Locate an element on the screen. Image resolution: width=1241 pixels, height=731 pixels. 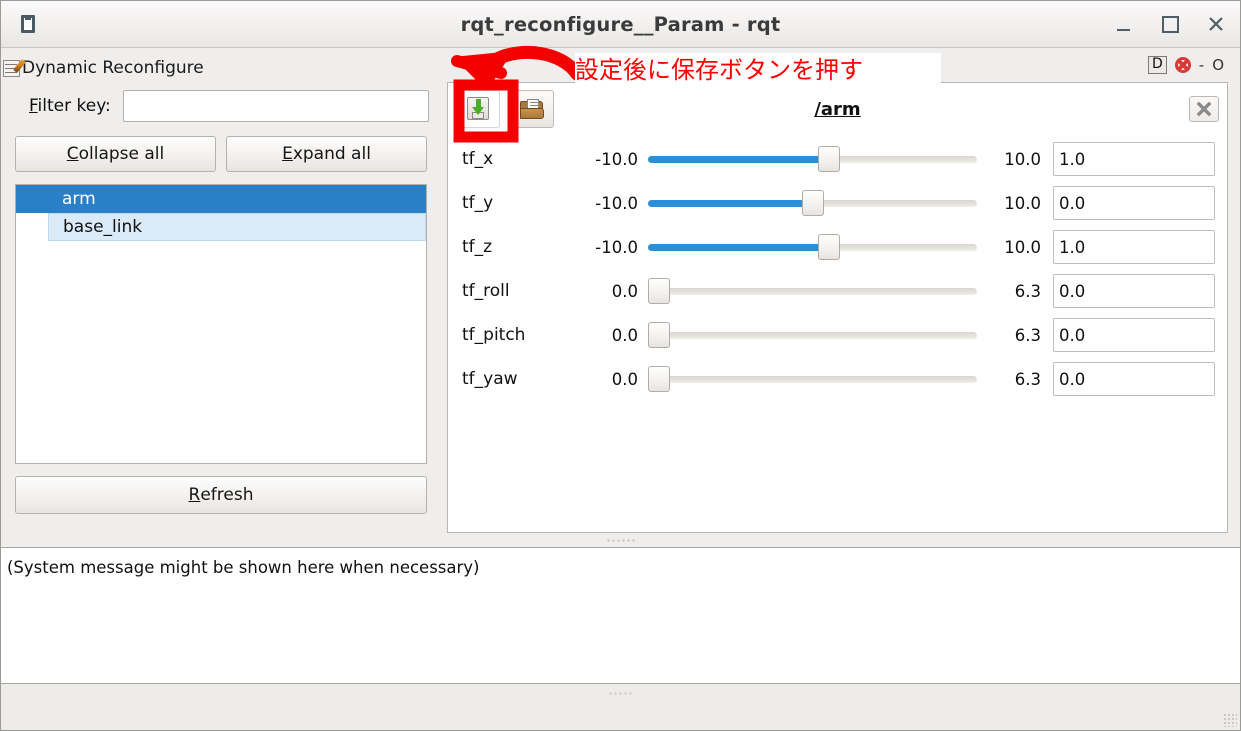
tree-item-arm: arm is located at coordinates (221, 199).